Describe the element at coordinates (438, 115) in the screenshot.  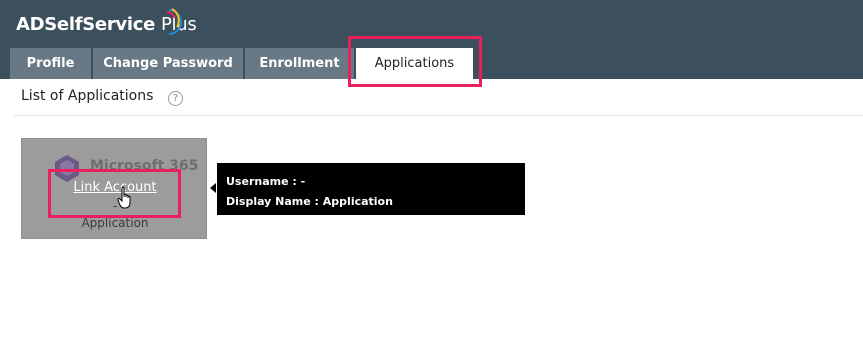
I see `divider` at that location.